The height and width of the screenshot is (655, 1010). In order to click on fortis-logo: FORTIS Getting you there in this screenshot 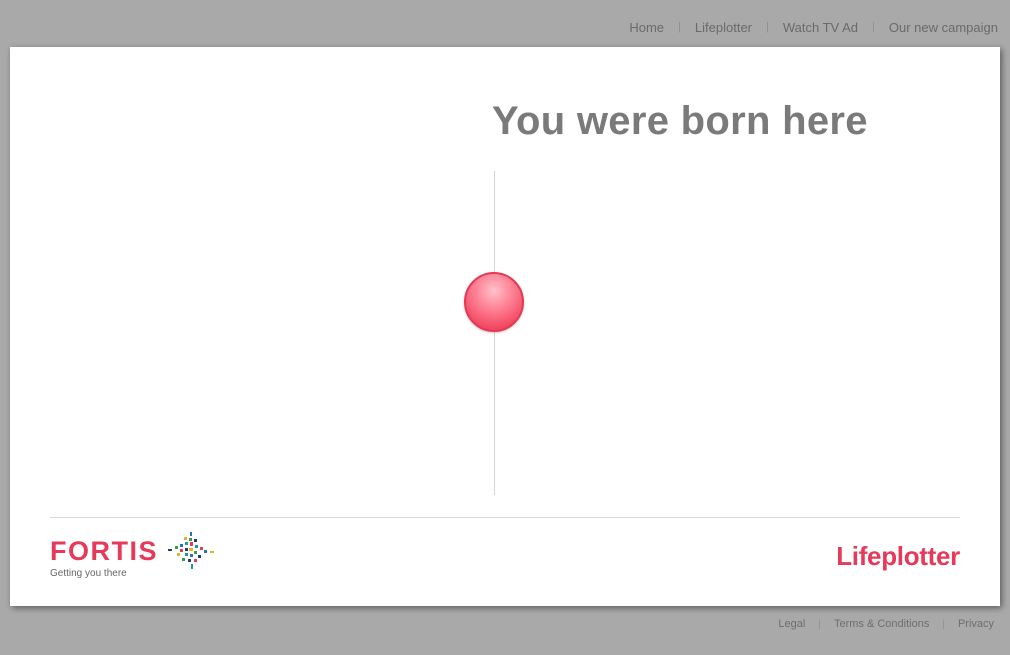, I will do `click(135, 556)`.